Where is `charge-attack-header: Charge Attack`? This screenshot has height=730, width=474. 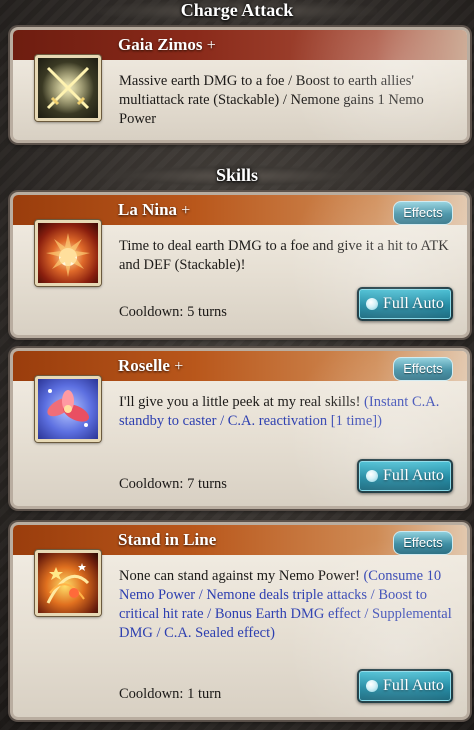
charge-attack-header: Charge Attack is located at coordinates (237, 11).